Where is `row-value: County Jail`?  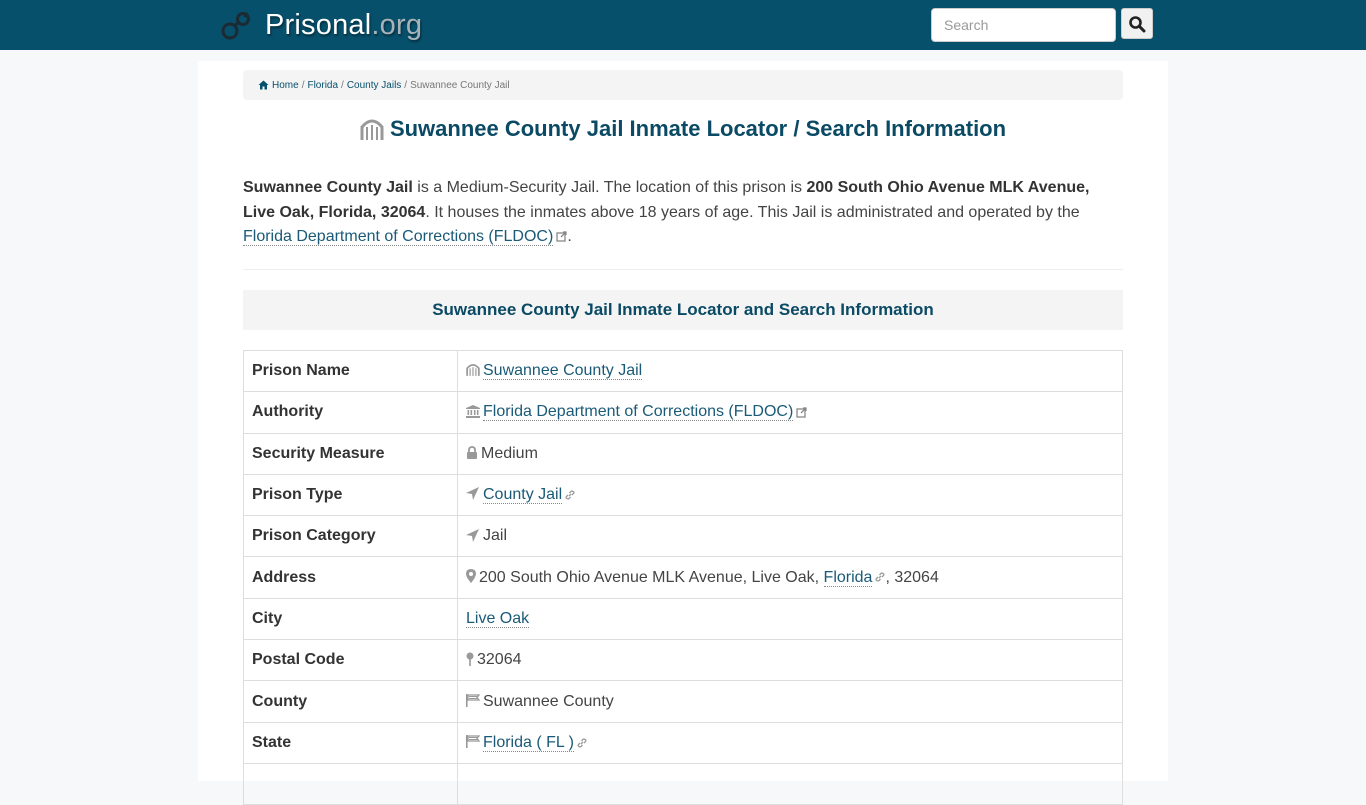
row-value: County Jail is located at coordinates (790, 495).